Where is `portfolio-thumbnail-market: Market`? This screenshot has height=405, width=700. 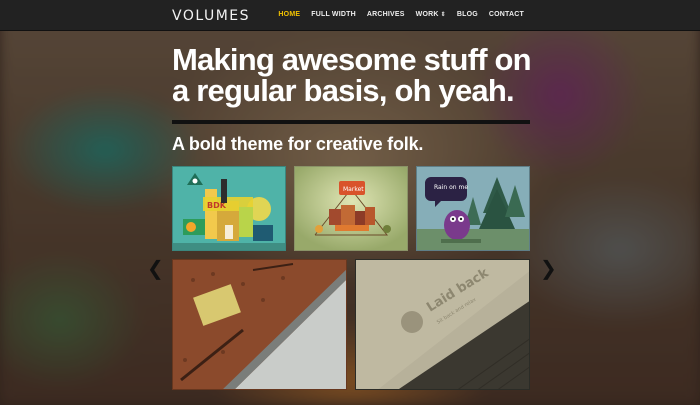
portfolio-thumbnail-market: Market is located at coordinates (351, 208).